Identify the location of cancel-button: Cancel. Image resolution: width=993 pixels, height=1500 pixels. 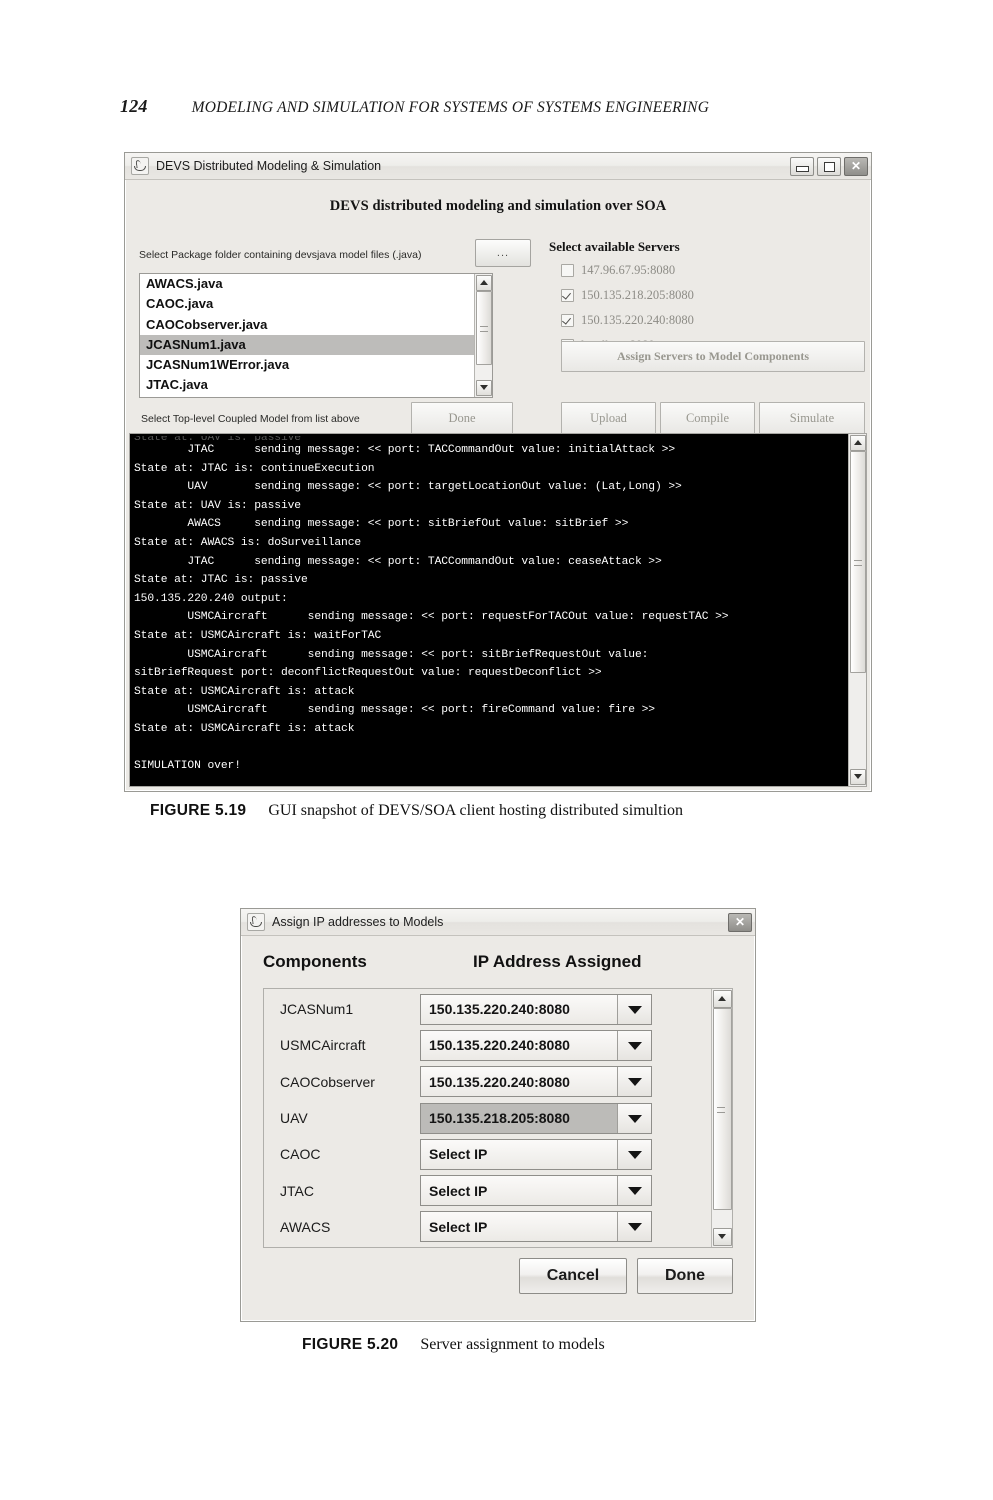
(573, 1276).